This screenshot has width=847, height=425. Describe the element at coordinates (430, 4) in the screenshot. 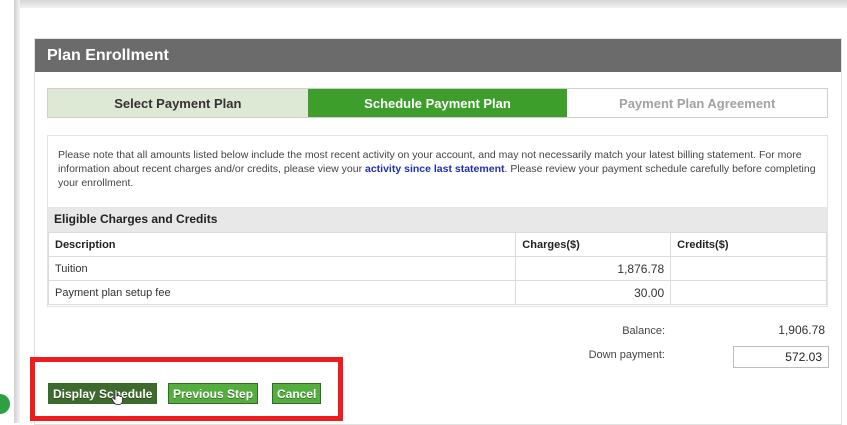

I see `window-frame-top` at that location.